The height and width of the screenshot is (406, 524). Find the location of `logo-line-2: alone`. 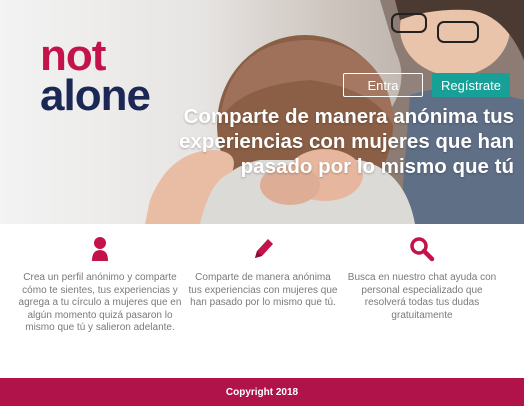

logo-line-2: alone is located at coordinates (95, 95).